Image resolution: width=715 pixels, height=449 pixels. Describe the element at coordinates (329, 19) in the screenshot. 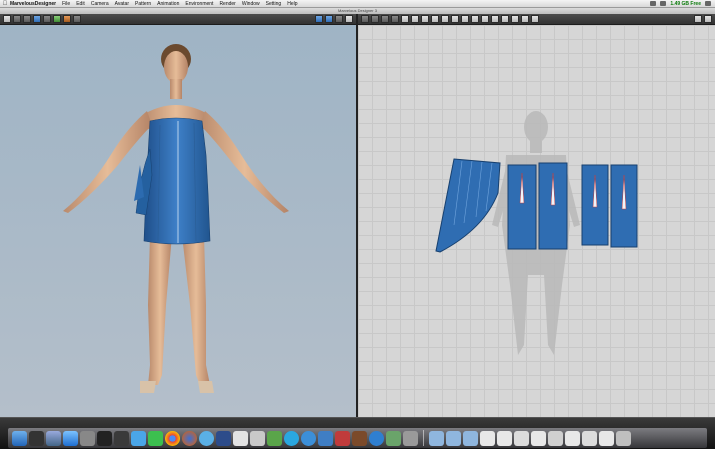

I see `view-garment-icon` at that location.